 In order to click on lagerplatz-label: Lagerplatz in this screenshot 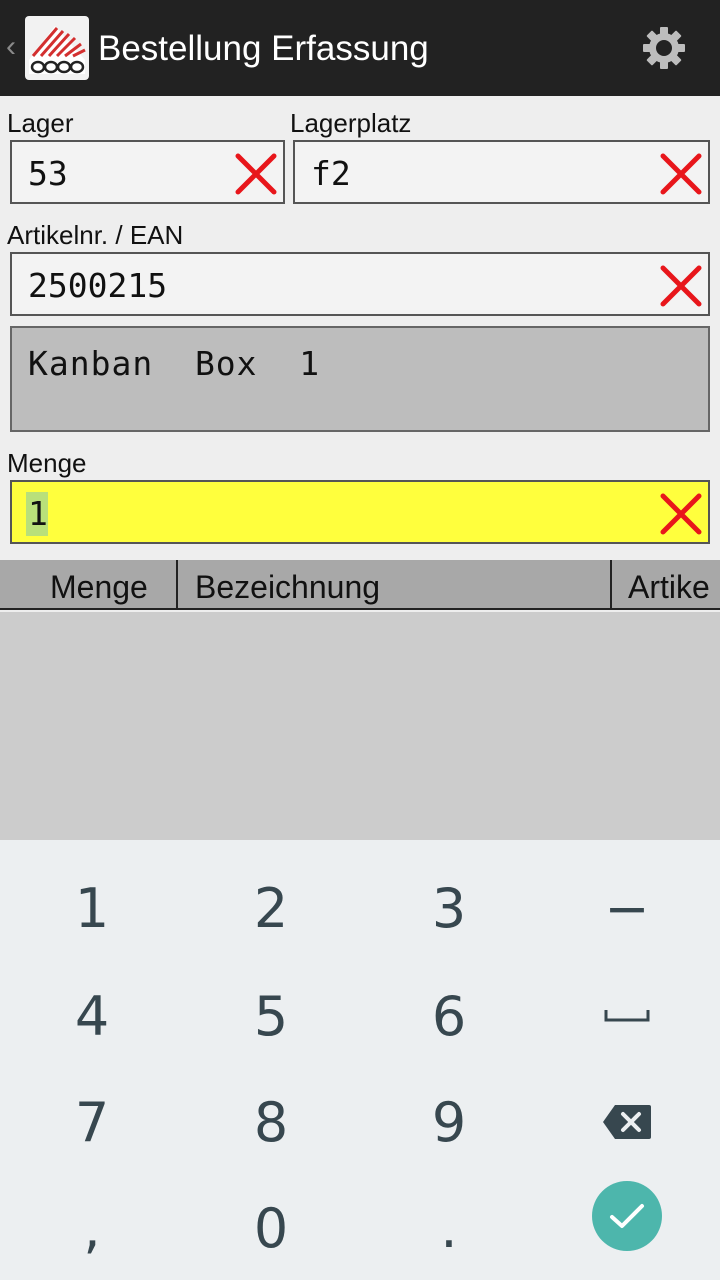, I will do `click(351, 123)`.